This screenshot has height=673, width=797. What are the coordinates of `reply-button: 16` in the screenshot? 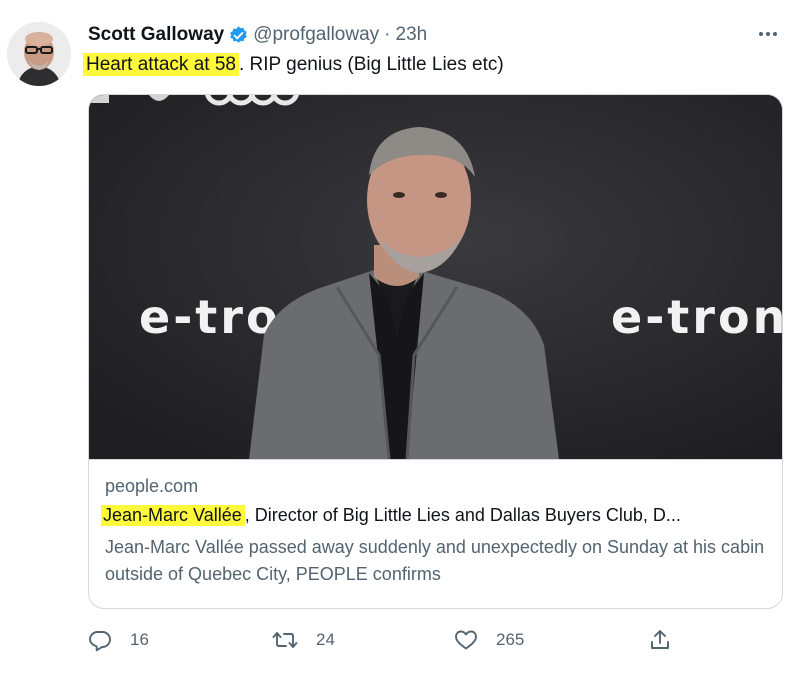 It's located at (118, 640).